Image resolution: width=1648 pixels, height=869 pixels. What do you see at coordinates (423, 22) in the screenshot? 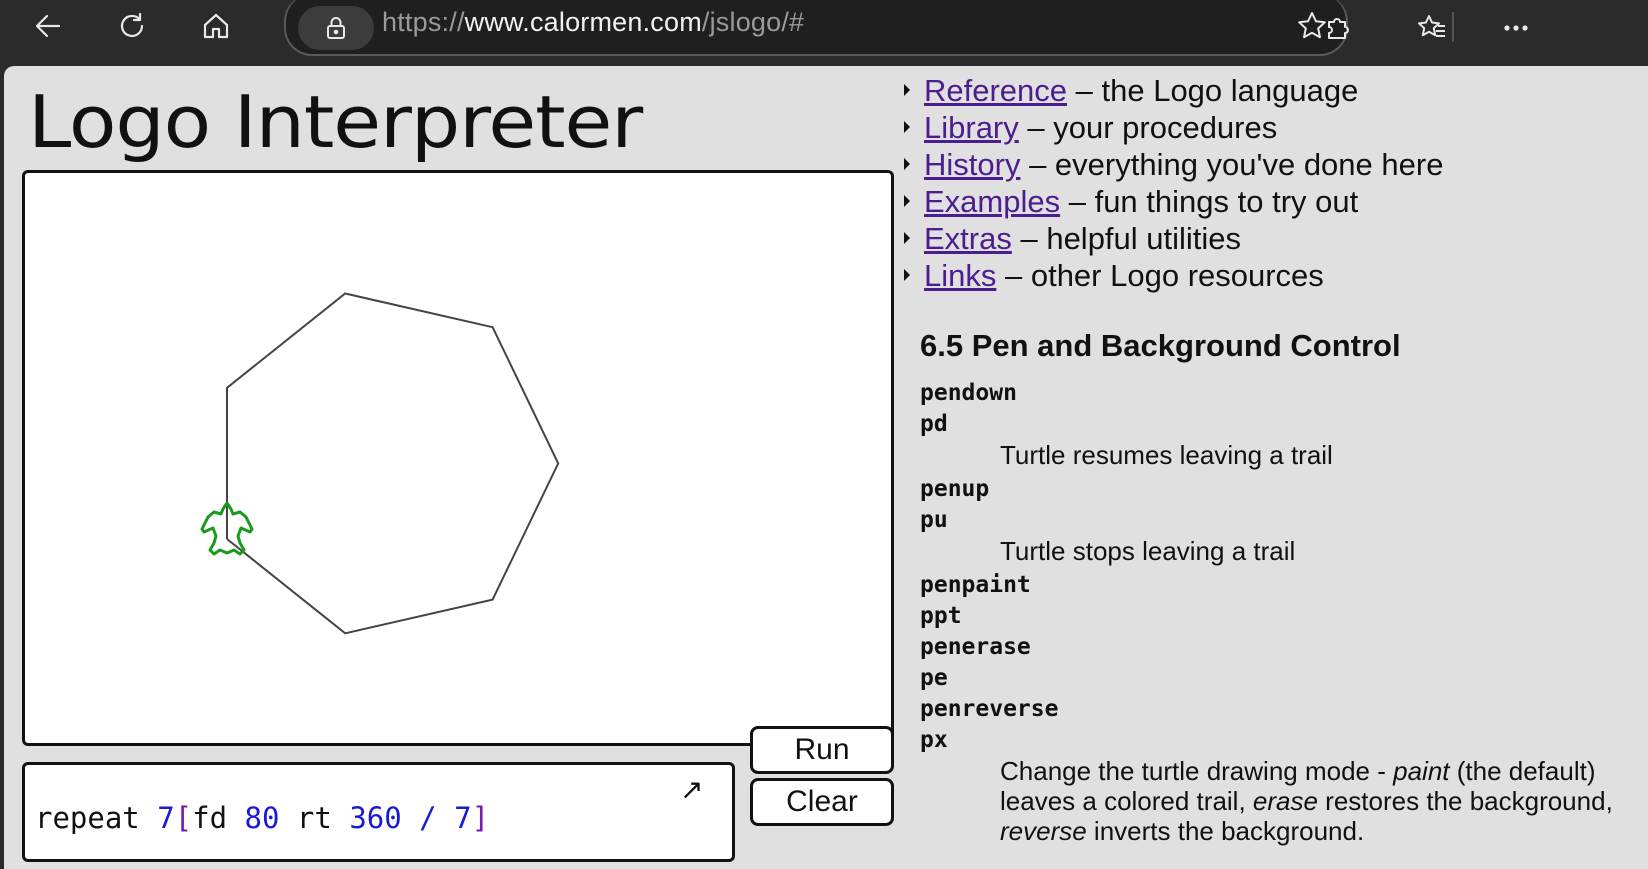
I see `url-scheme: https://` at bounding box center [423, 22].